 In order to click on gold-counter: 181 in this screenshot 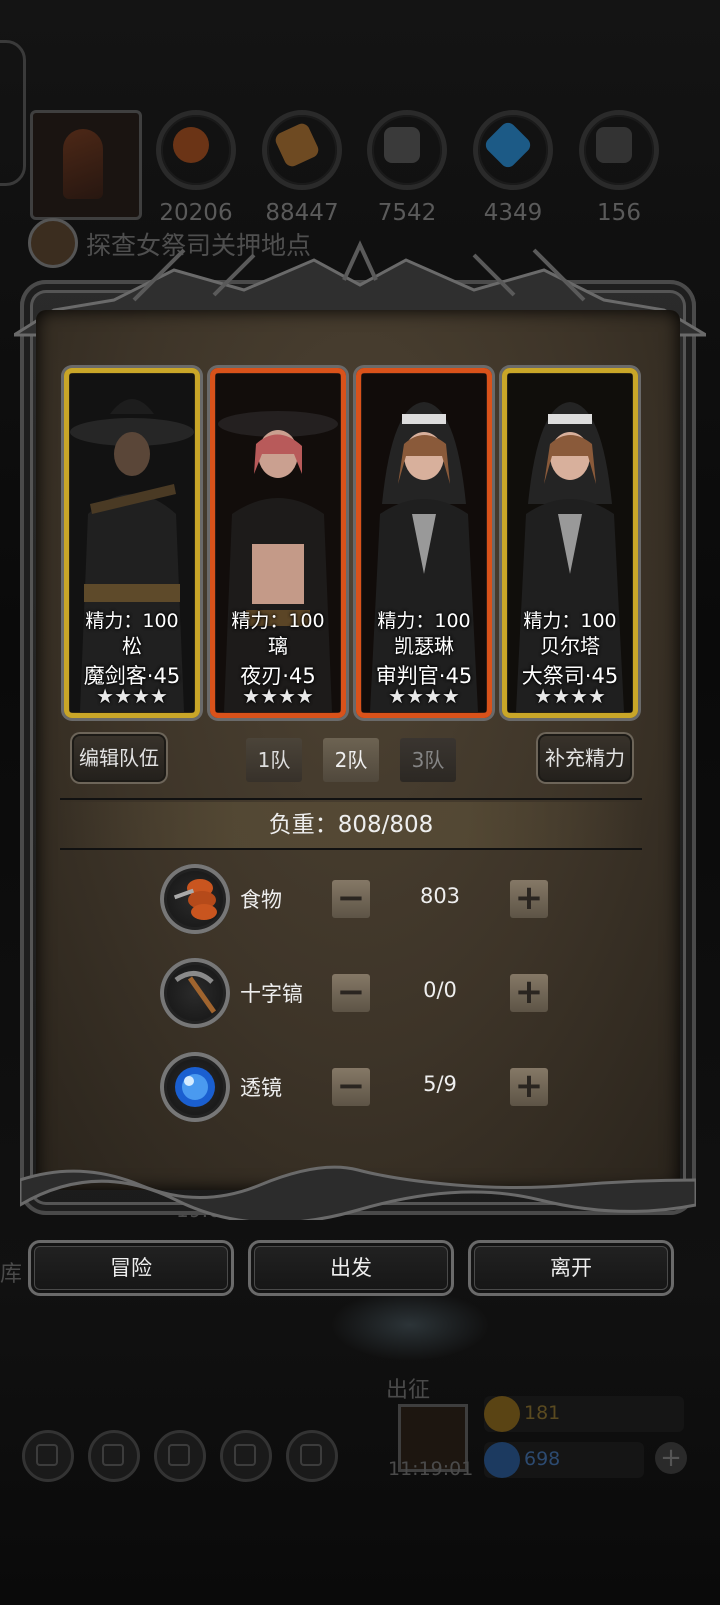, I will do `click(584, 1414)`.